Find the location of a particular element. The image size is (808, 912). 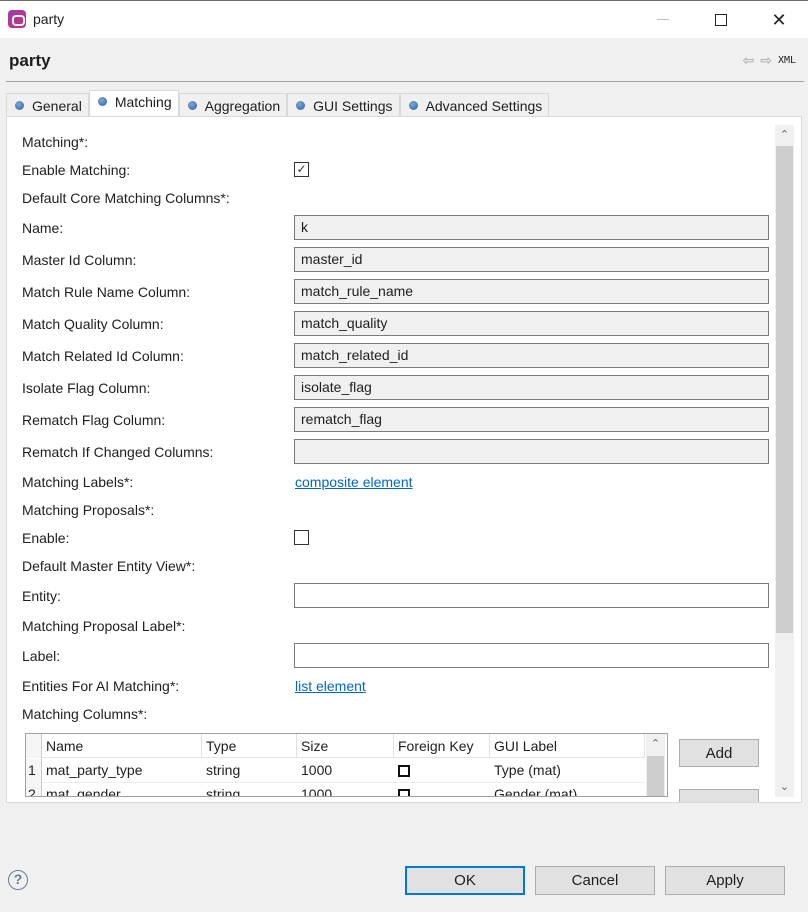

add-column-button: Add is located at coordinates (719, 753).